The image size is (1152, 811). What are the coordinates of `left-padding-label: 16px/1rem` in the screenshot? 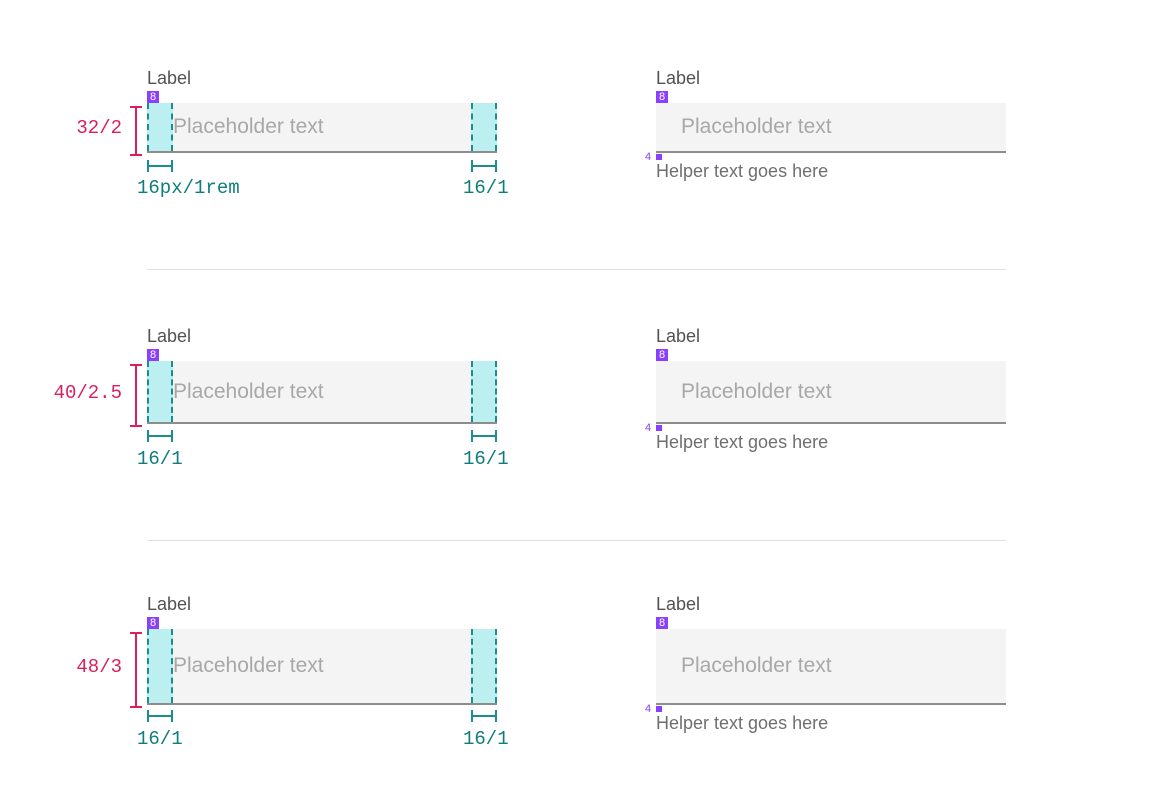 It's located at (188, 188).